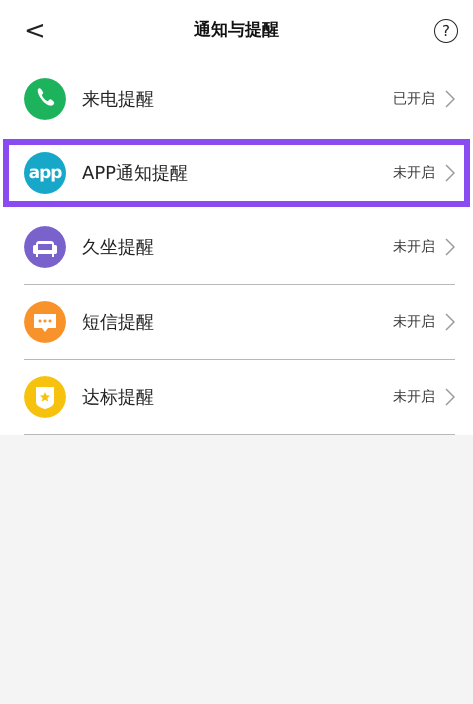 This screenshot has height=704, width=473. I want to click on page-title: 通知与提醒, so click(236, 30).